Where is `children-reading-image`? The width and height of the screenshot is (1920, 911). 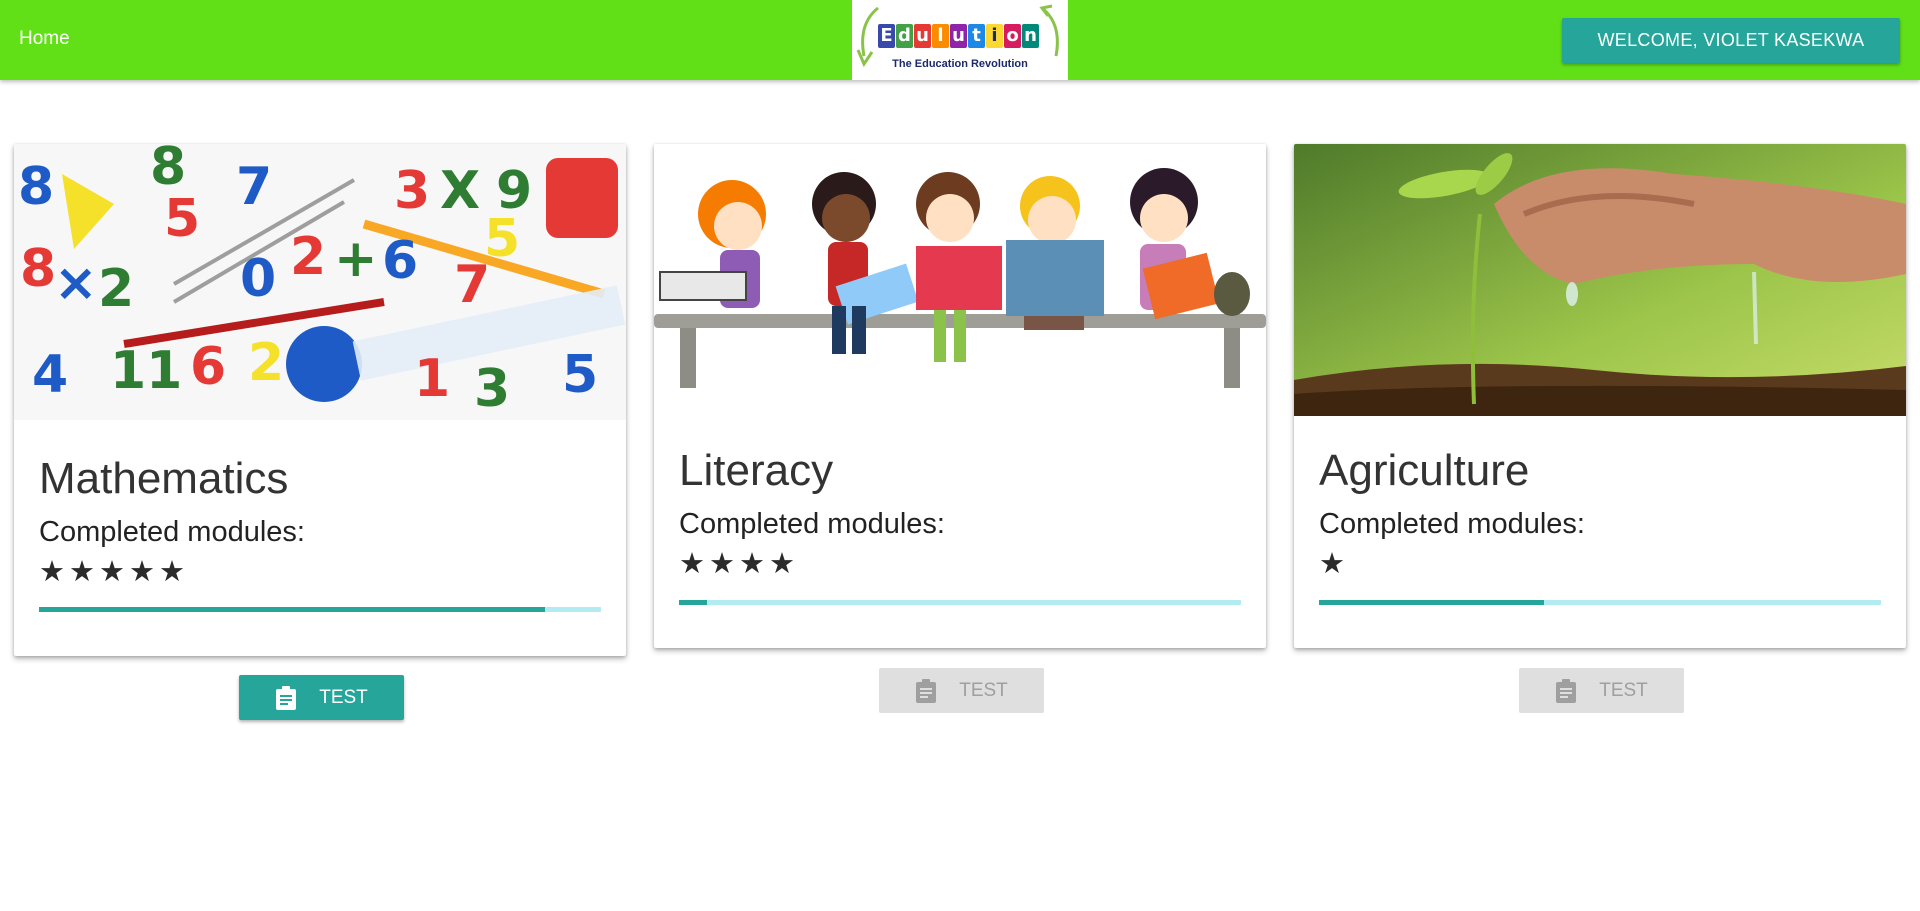
children-reading-image is located at coordinates (960, 279).